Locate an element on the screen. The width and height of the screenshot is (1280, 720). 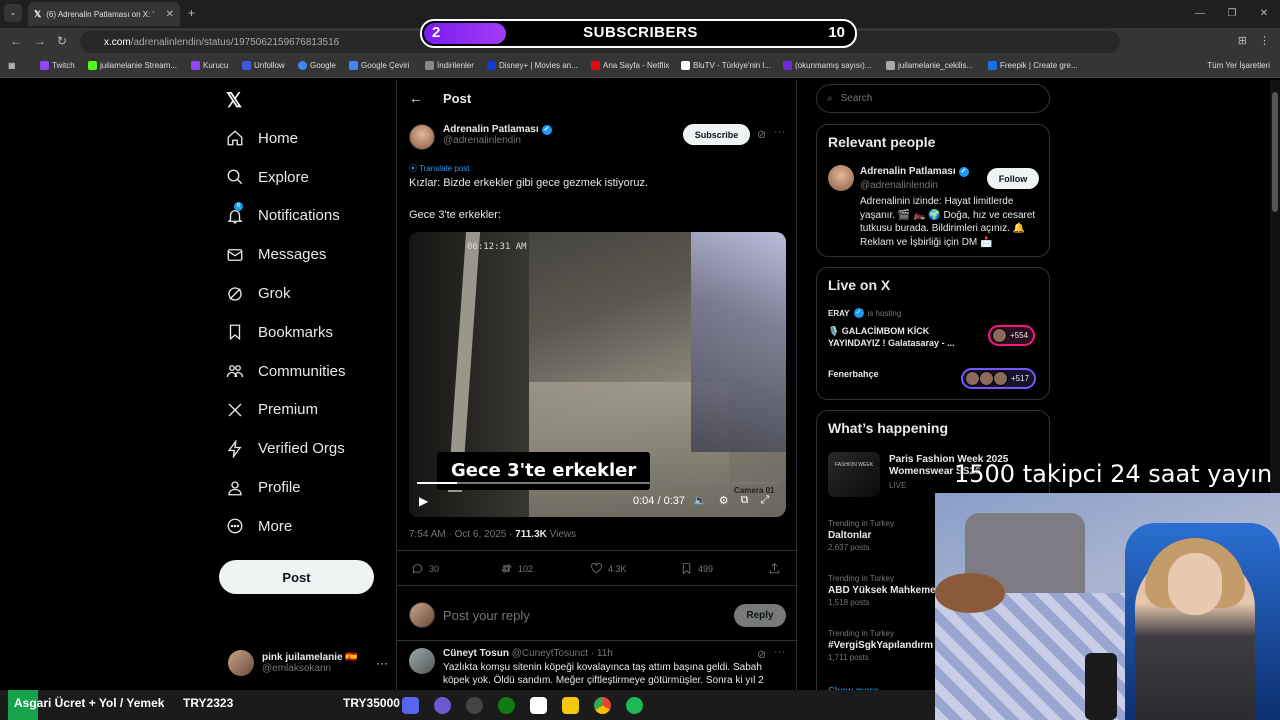
bookmark-action: 499 is located at coordinates (696, 568).